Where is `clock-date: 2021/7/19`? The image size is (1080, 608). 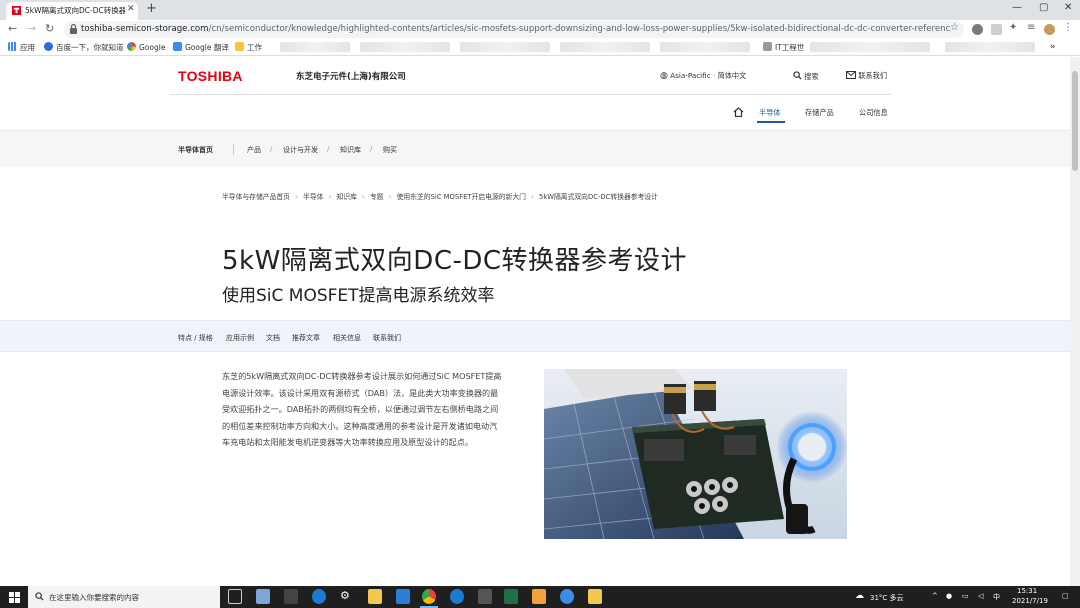
clock-date: 2021/7/19 is located at coordinates (1030, 601).